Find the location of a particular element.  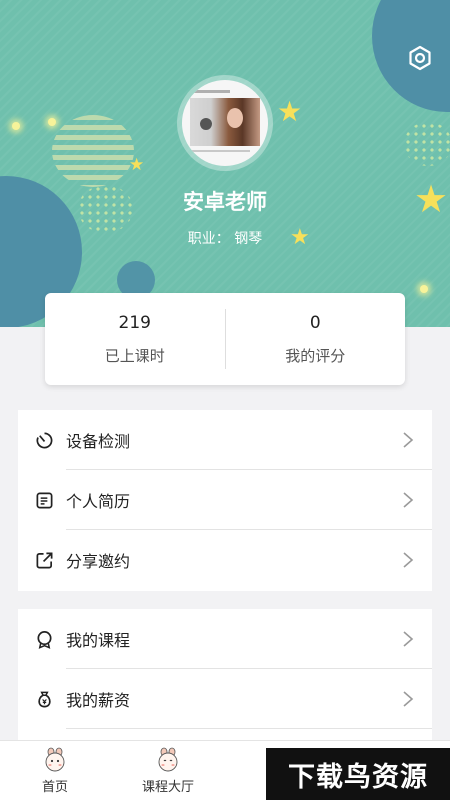

home-mascot-icon is located at coordinates (55, 759).